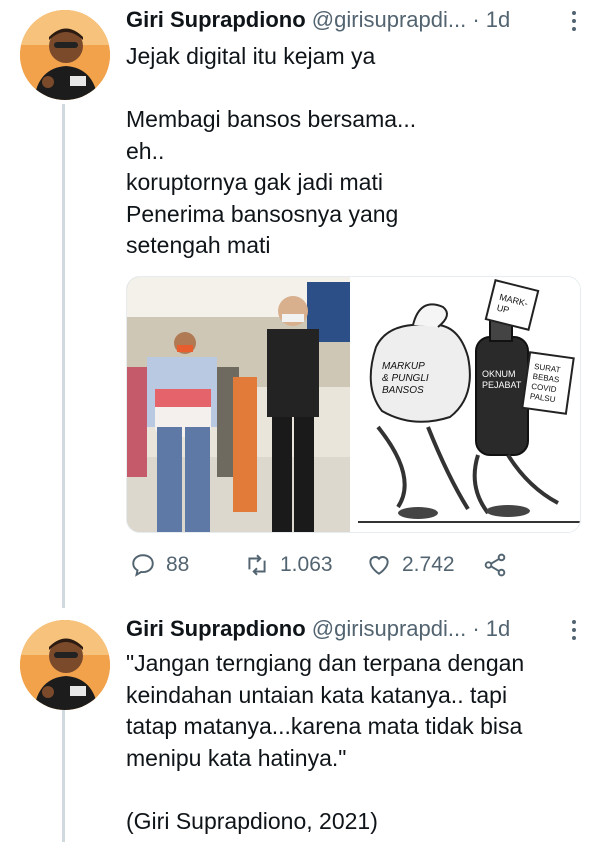 Image resolution: width=600 pixels, height=842 pixels. I want to click on like-button: 2.742, so click(410, 565).